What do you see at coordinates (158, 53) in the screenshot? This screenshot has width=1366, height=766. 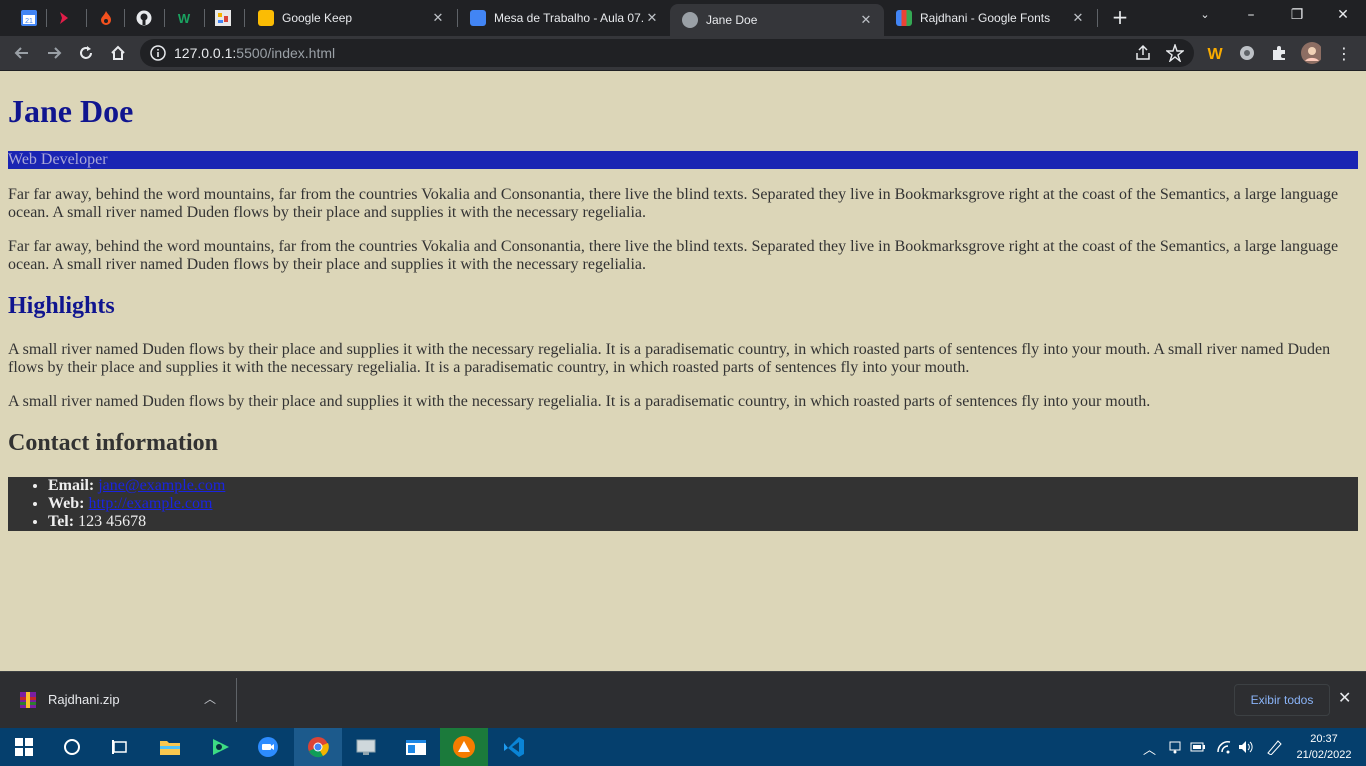 I see `site-info-icon` at bounding box center [158, 53].